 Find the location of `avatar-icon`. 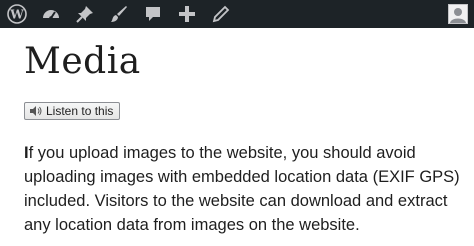

avatar-icon is located at coordinates (458, 15).